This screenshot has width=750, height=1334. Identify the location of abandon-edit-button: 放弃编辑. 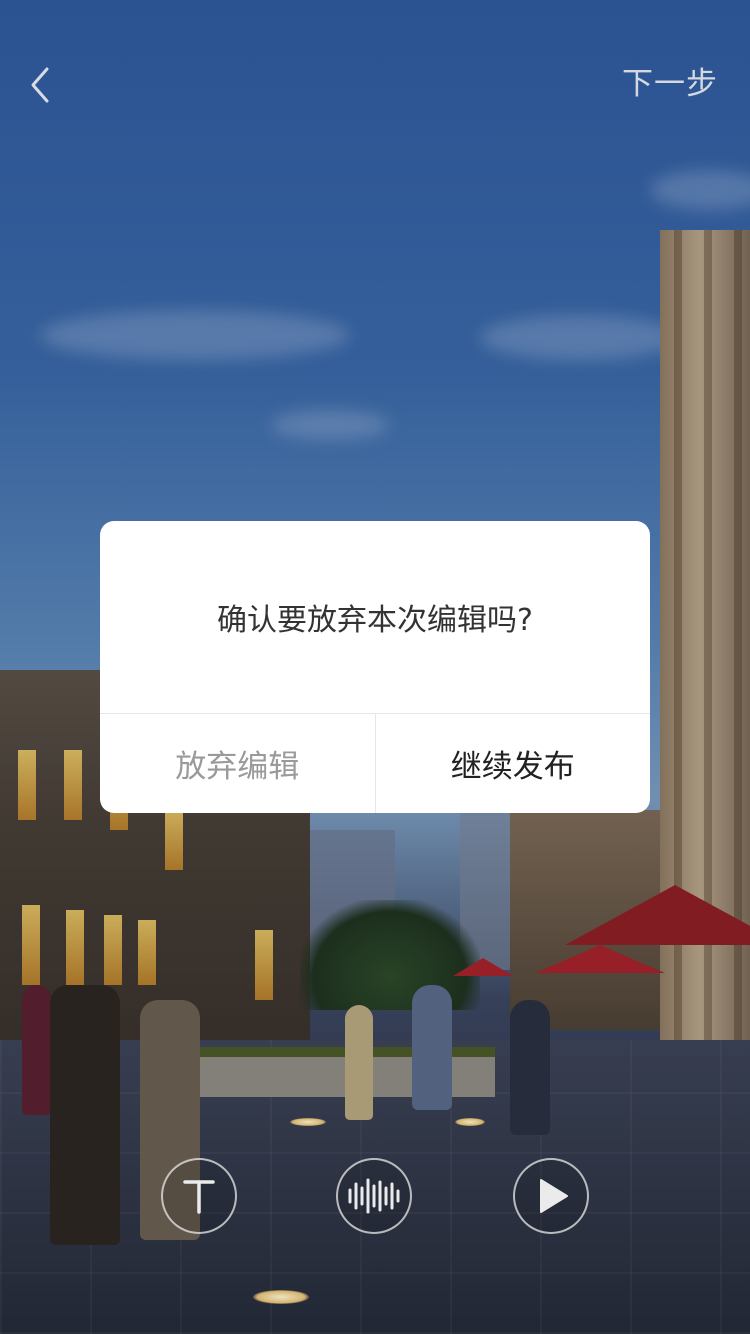
(238, 763).